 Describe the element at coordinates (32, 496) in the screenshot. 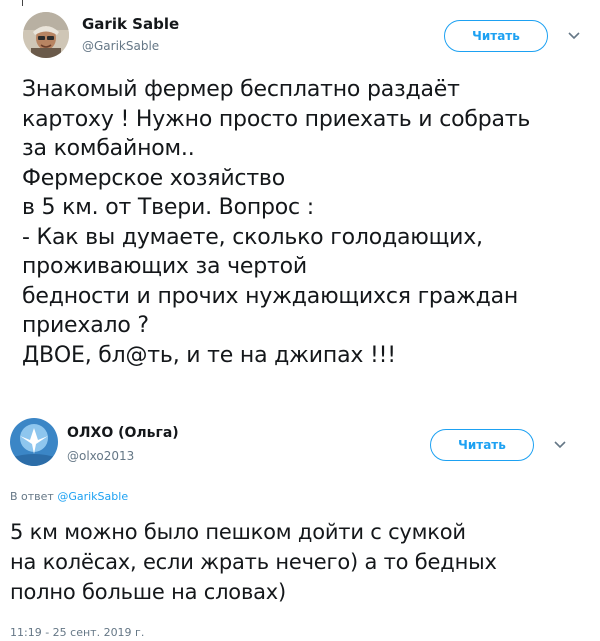

I see `reply-prefix: В ответ` at that location.